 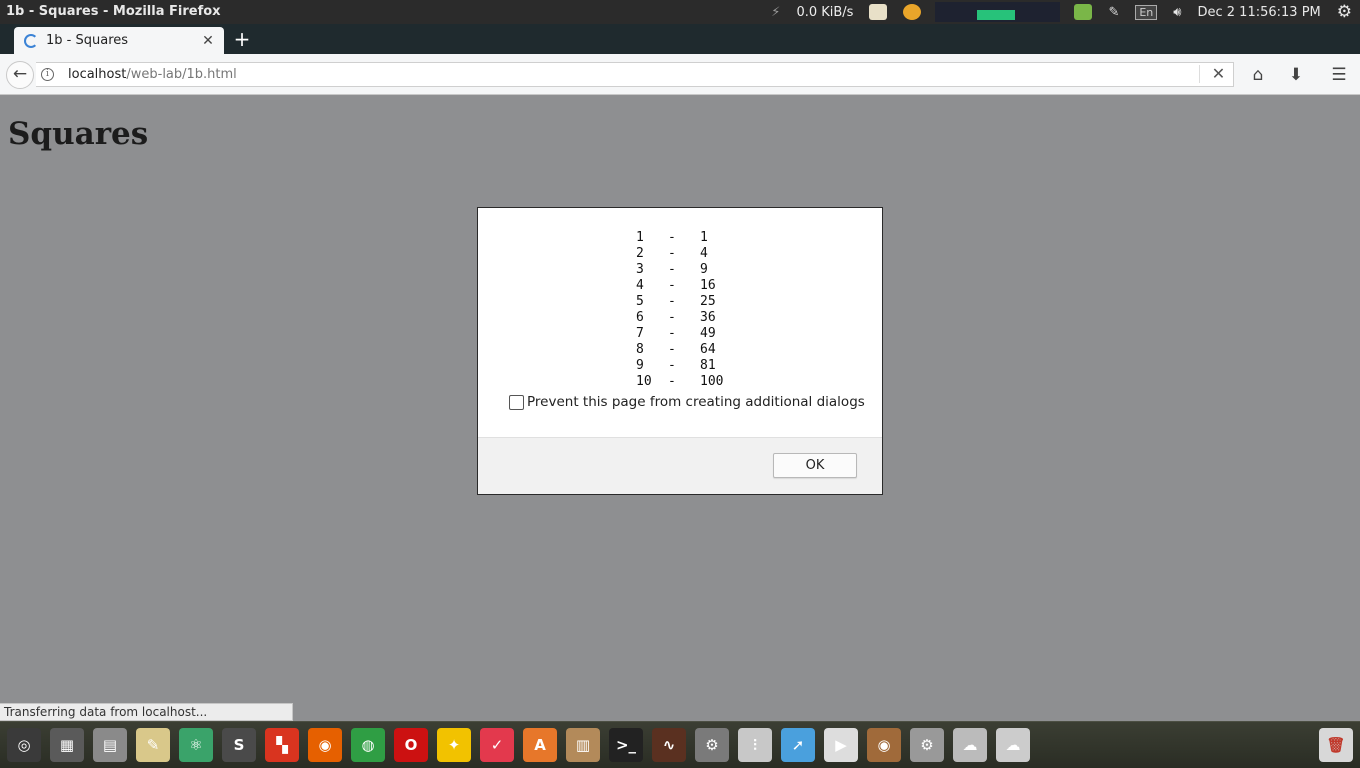 I want to click on number: 5, so click(x=640, y=301).